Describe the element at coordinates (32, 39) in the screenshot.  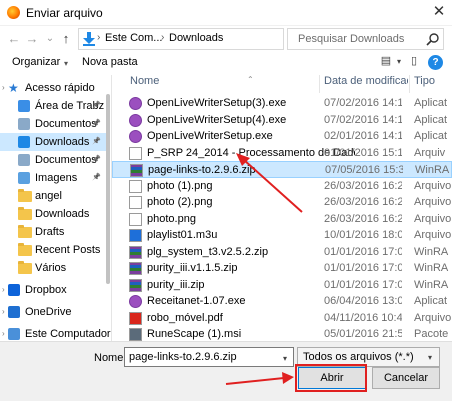
I see `forward-button: →` at that location.